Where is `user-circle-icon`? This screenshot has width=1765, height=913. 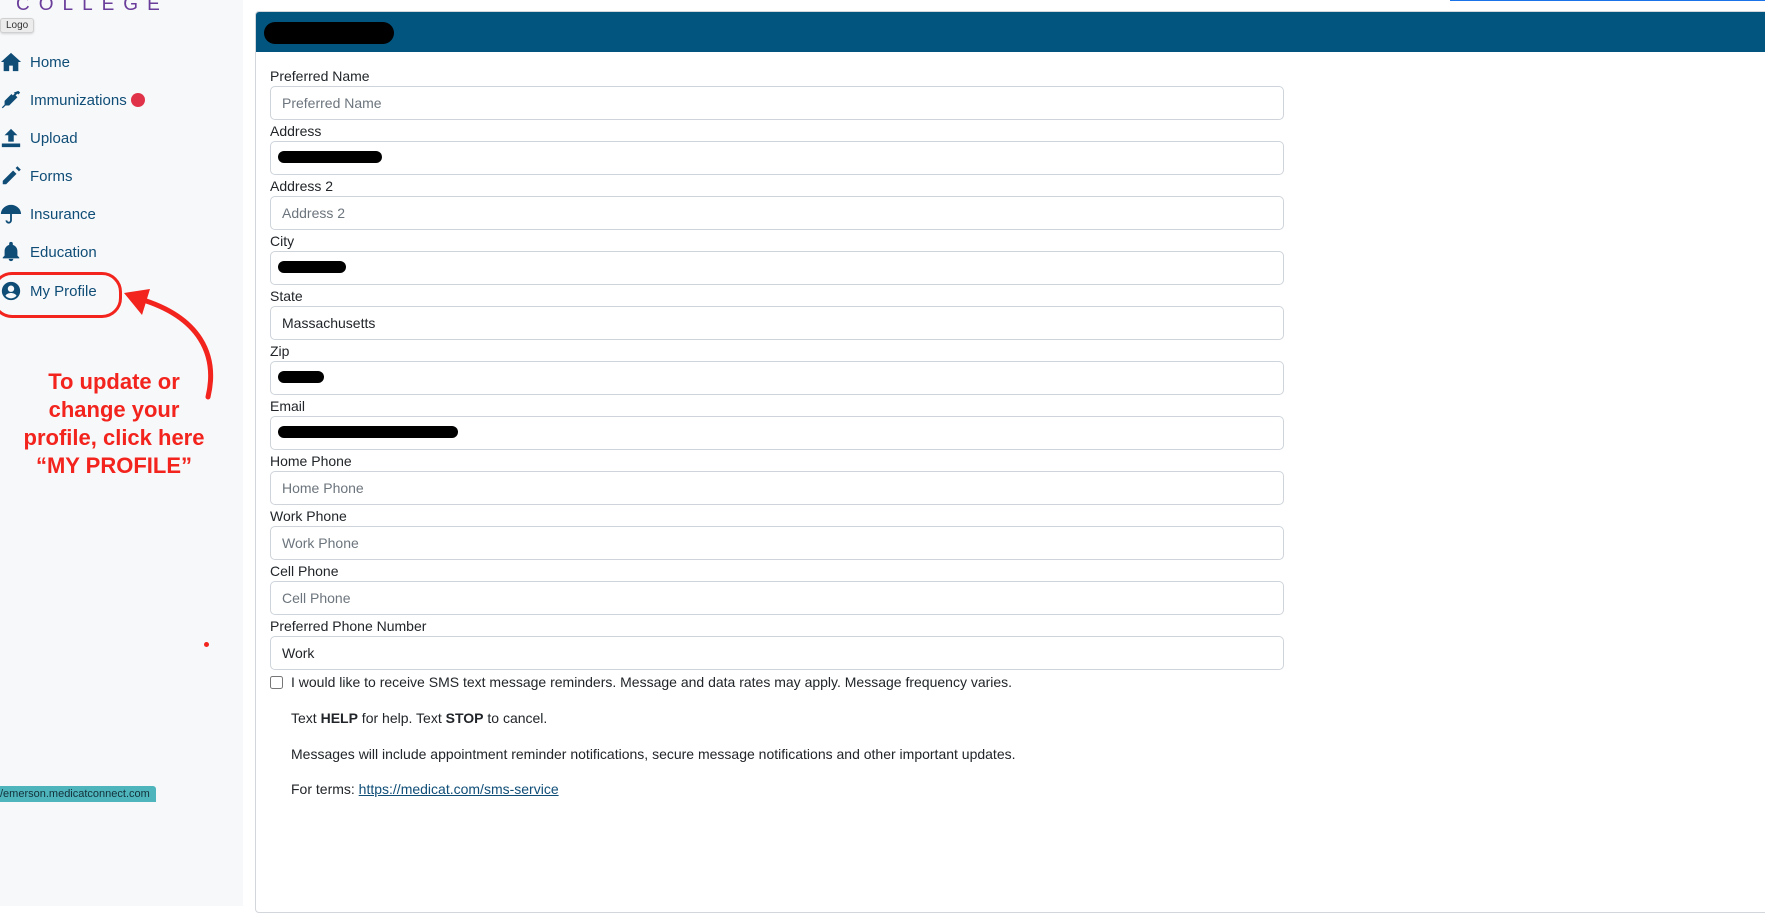
user-circle-icon is located at coordinates (12, 291).